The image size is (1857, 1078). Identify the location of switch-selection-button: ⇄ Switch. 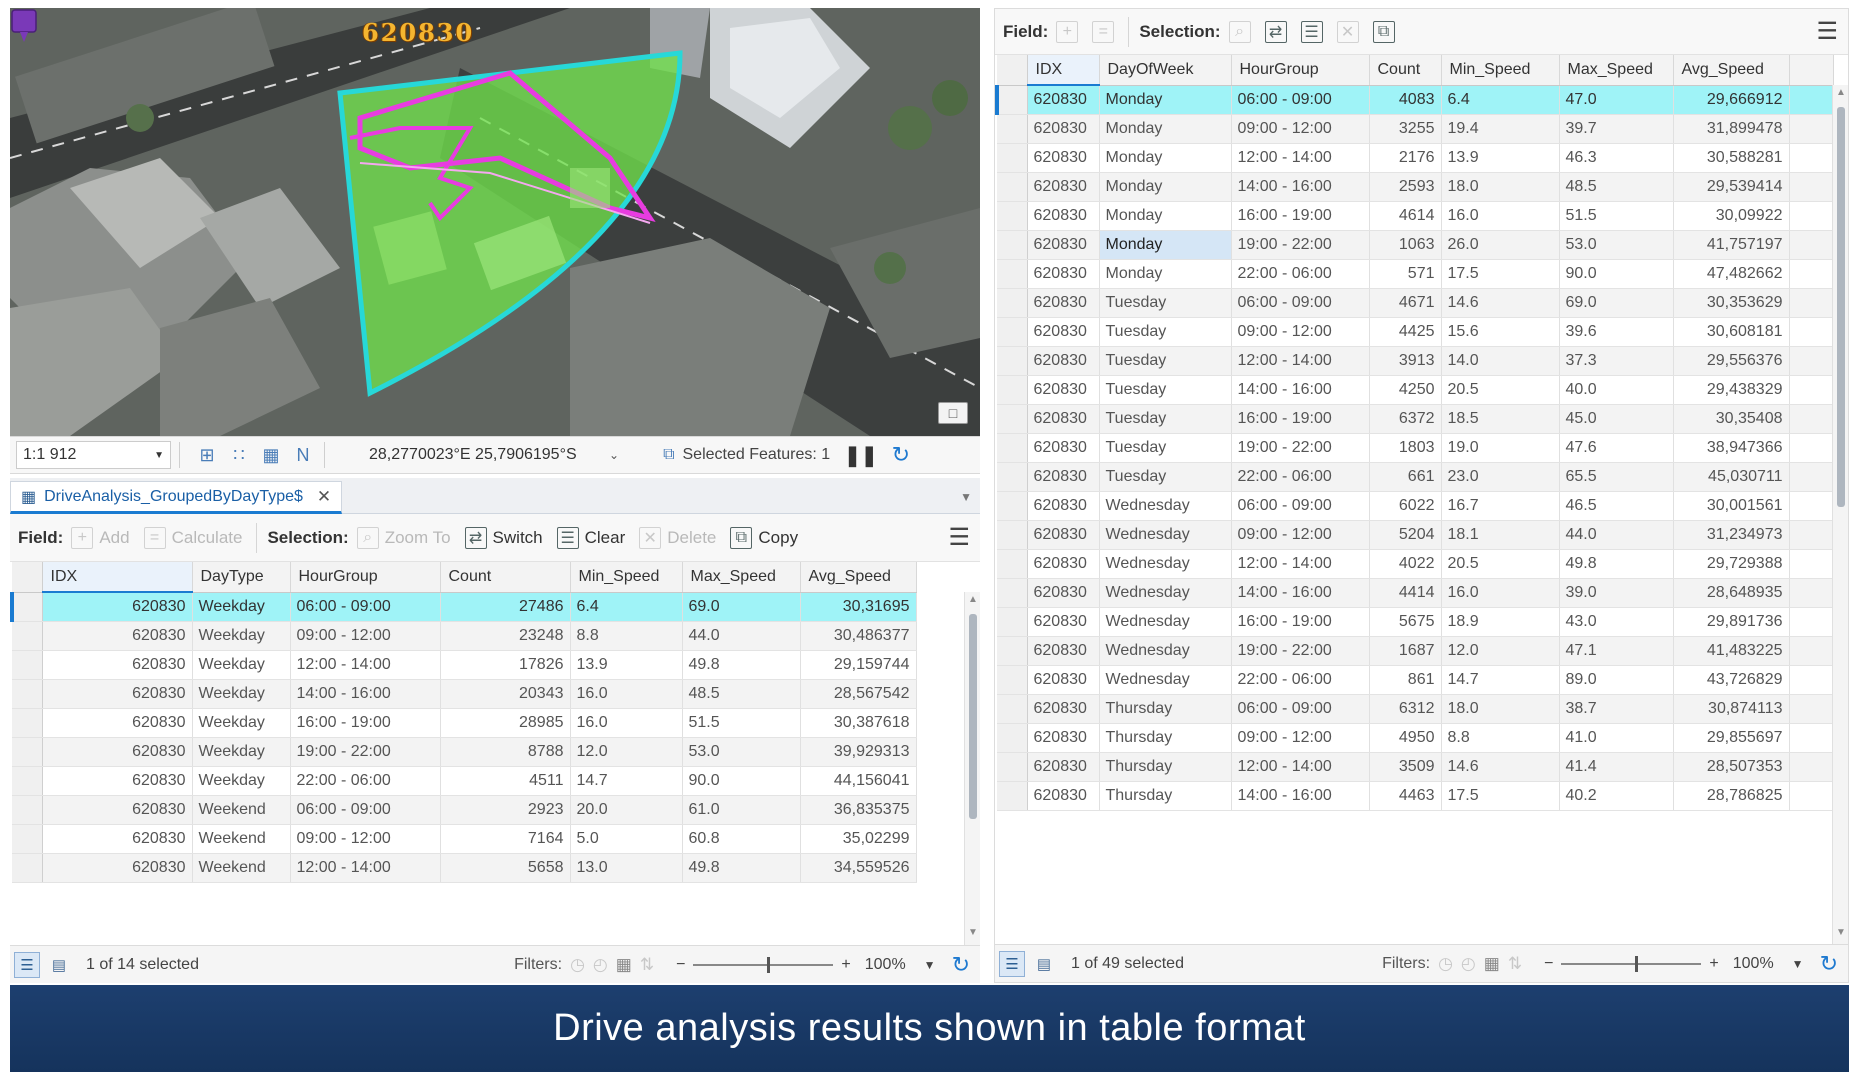
(503, 537).